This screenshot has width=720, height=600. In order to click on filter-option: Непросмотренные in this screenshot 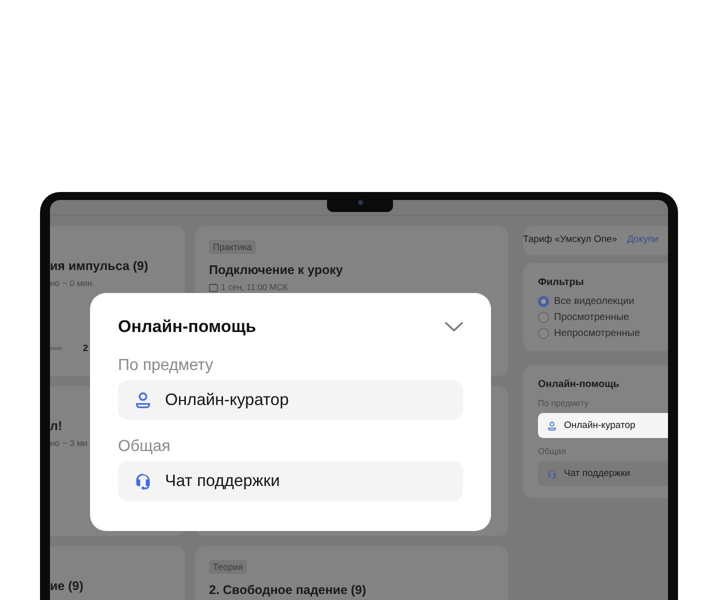, I will do `click(597, 333)`.